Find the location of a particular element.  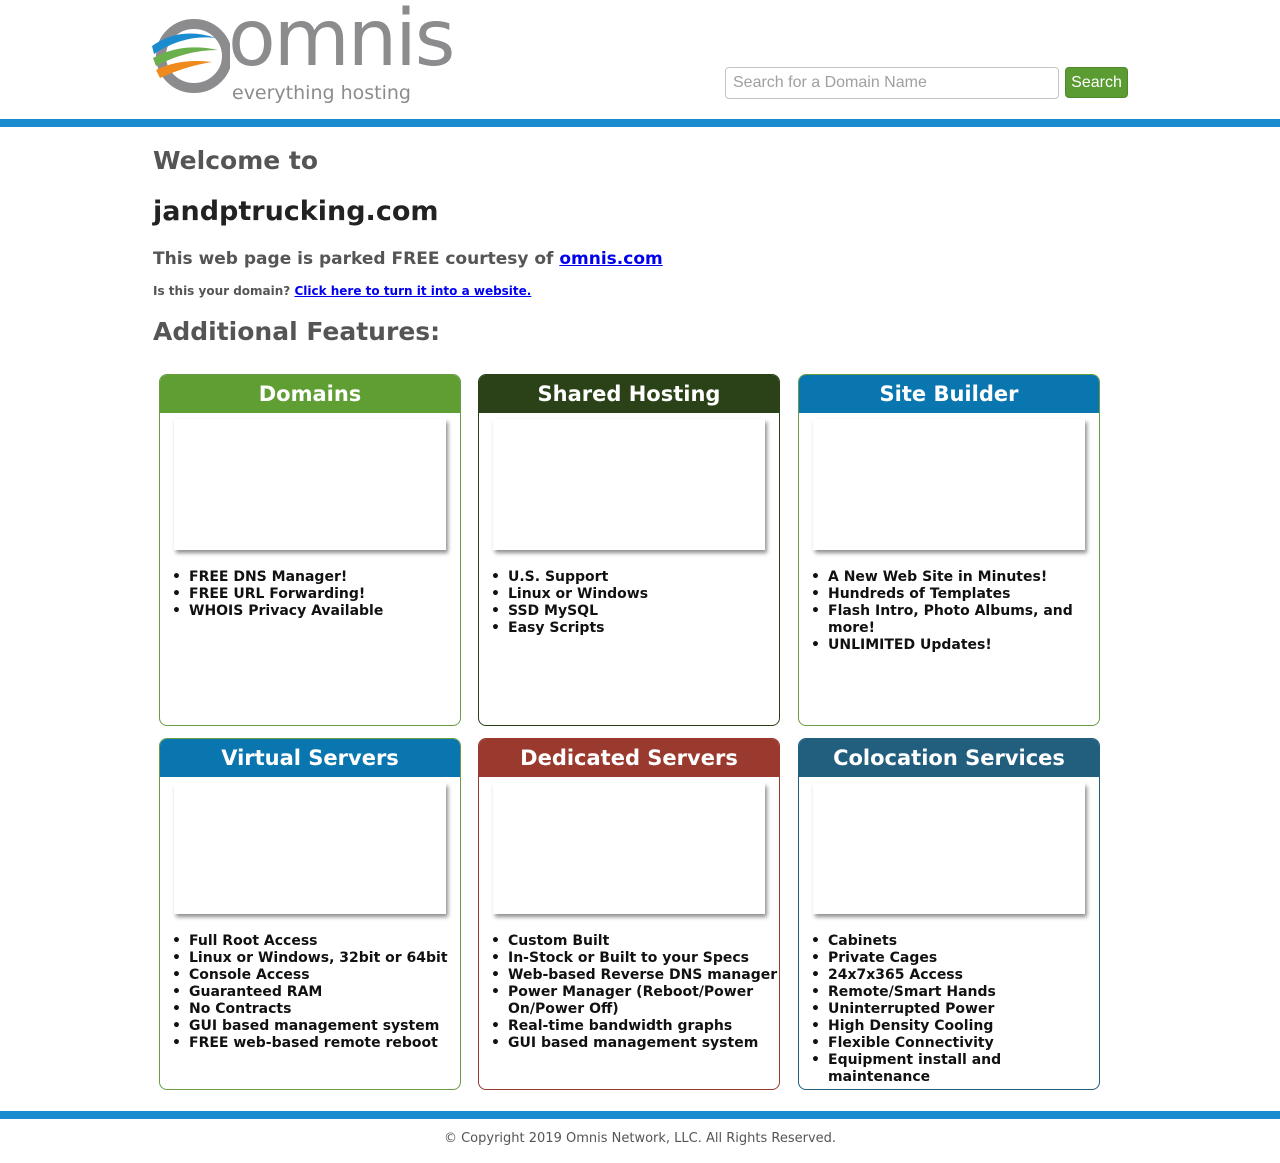

feature-list-item: Guaranteed RAM is located at coordinates (316, 992).